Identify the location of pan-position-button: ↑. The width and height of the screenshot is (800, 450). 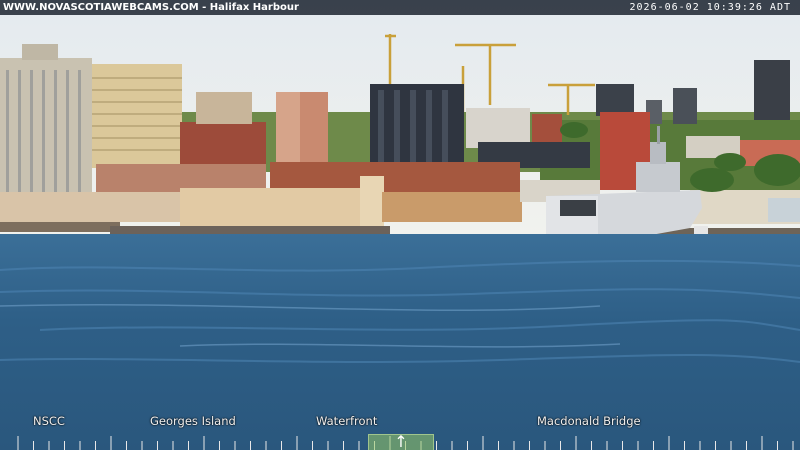
(401, 441).